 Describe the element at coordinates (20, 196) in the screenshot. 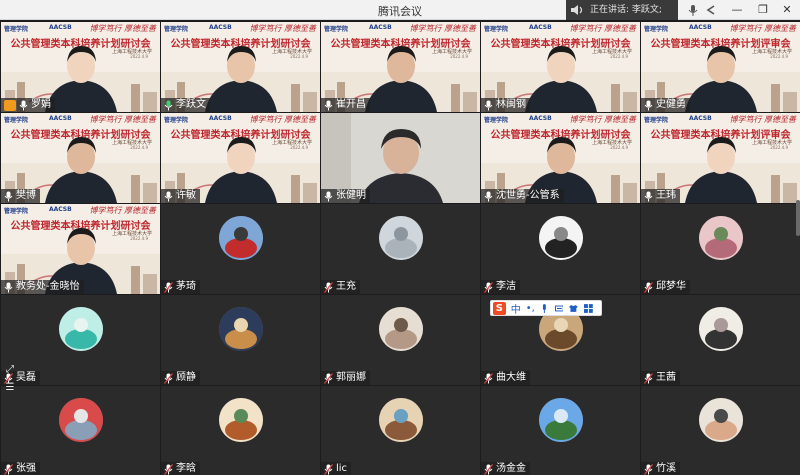

I see `name-bar: 樊博` at that location.